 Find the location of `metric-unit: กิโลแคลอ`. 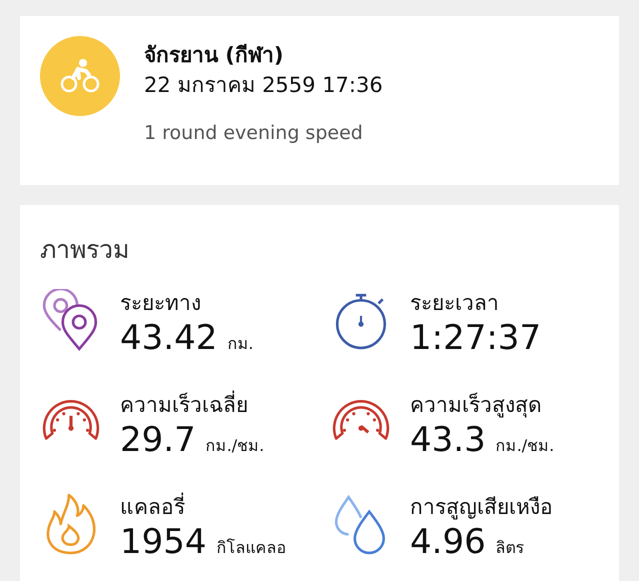

metric-unit: กิโลแคลอ is located at coordinates (251, 548).